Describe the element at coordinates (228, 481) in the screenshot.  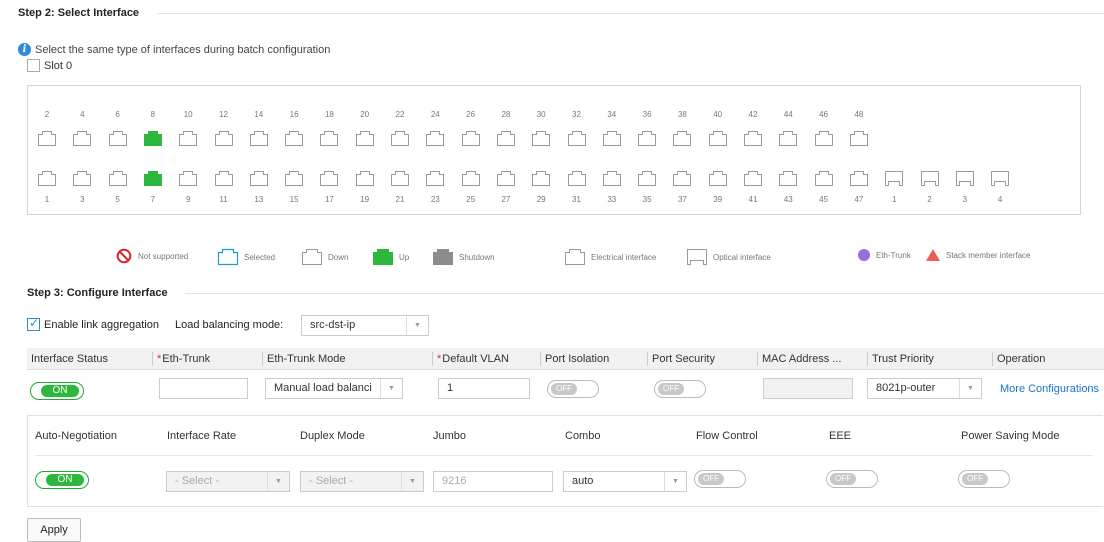
I see `interface-rate-select: - Select - ▼` at that location.